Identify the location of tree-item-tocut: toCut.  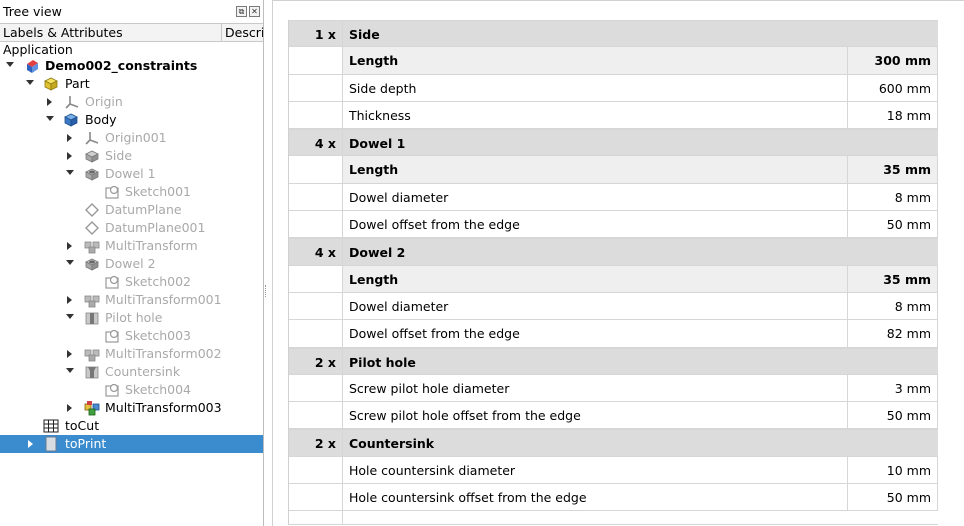
(131, 426).